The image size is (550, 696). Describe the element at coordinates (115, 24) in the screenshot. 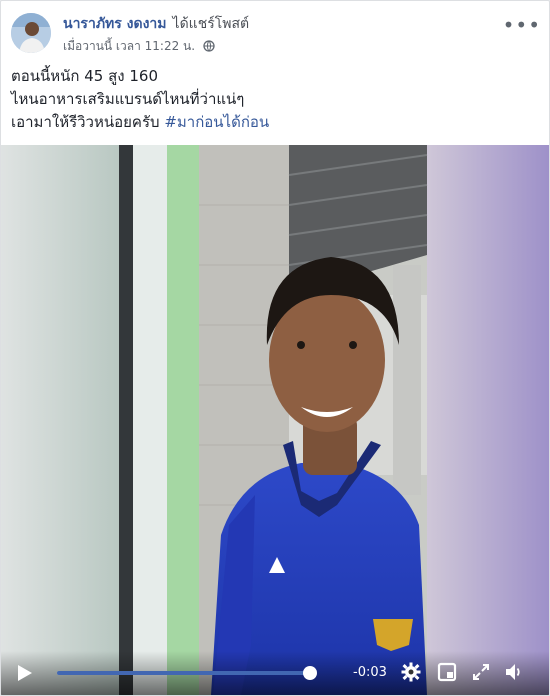

I see `author-name: นาราภัทร งดงาม` at that location.